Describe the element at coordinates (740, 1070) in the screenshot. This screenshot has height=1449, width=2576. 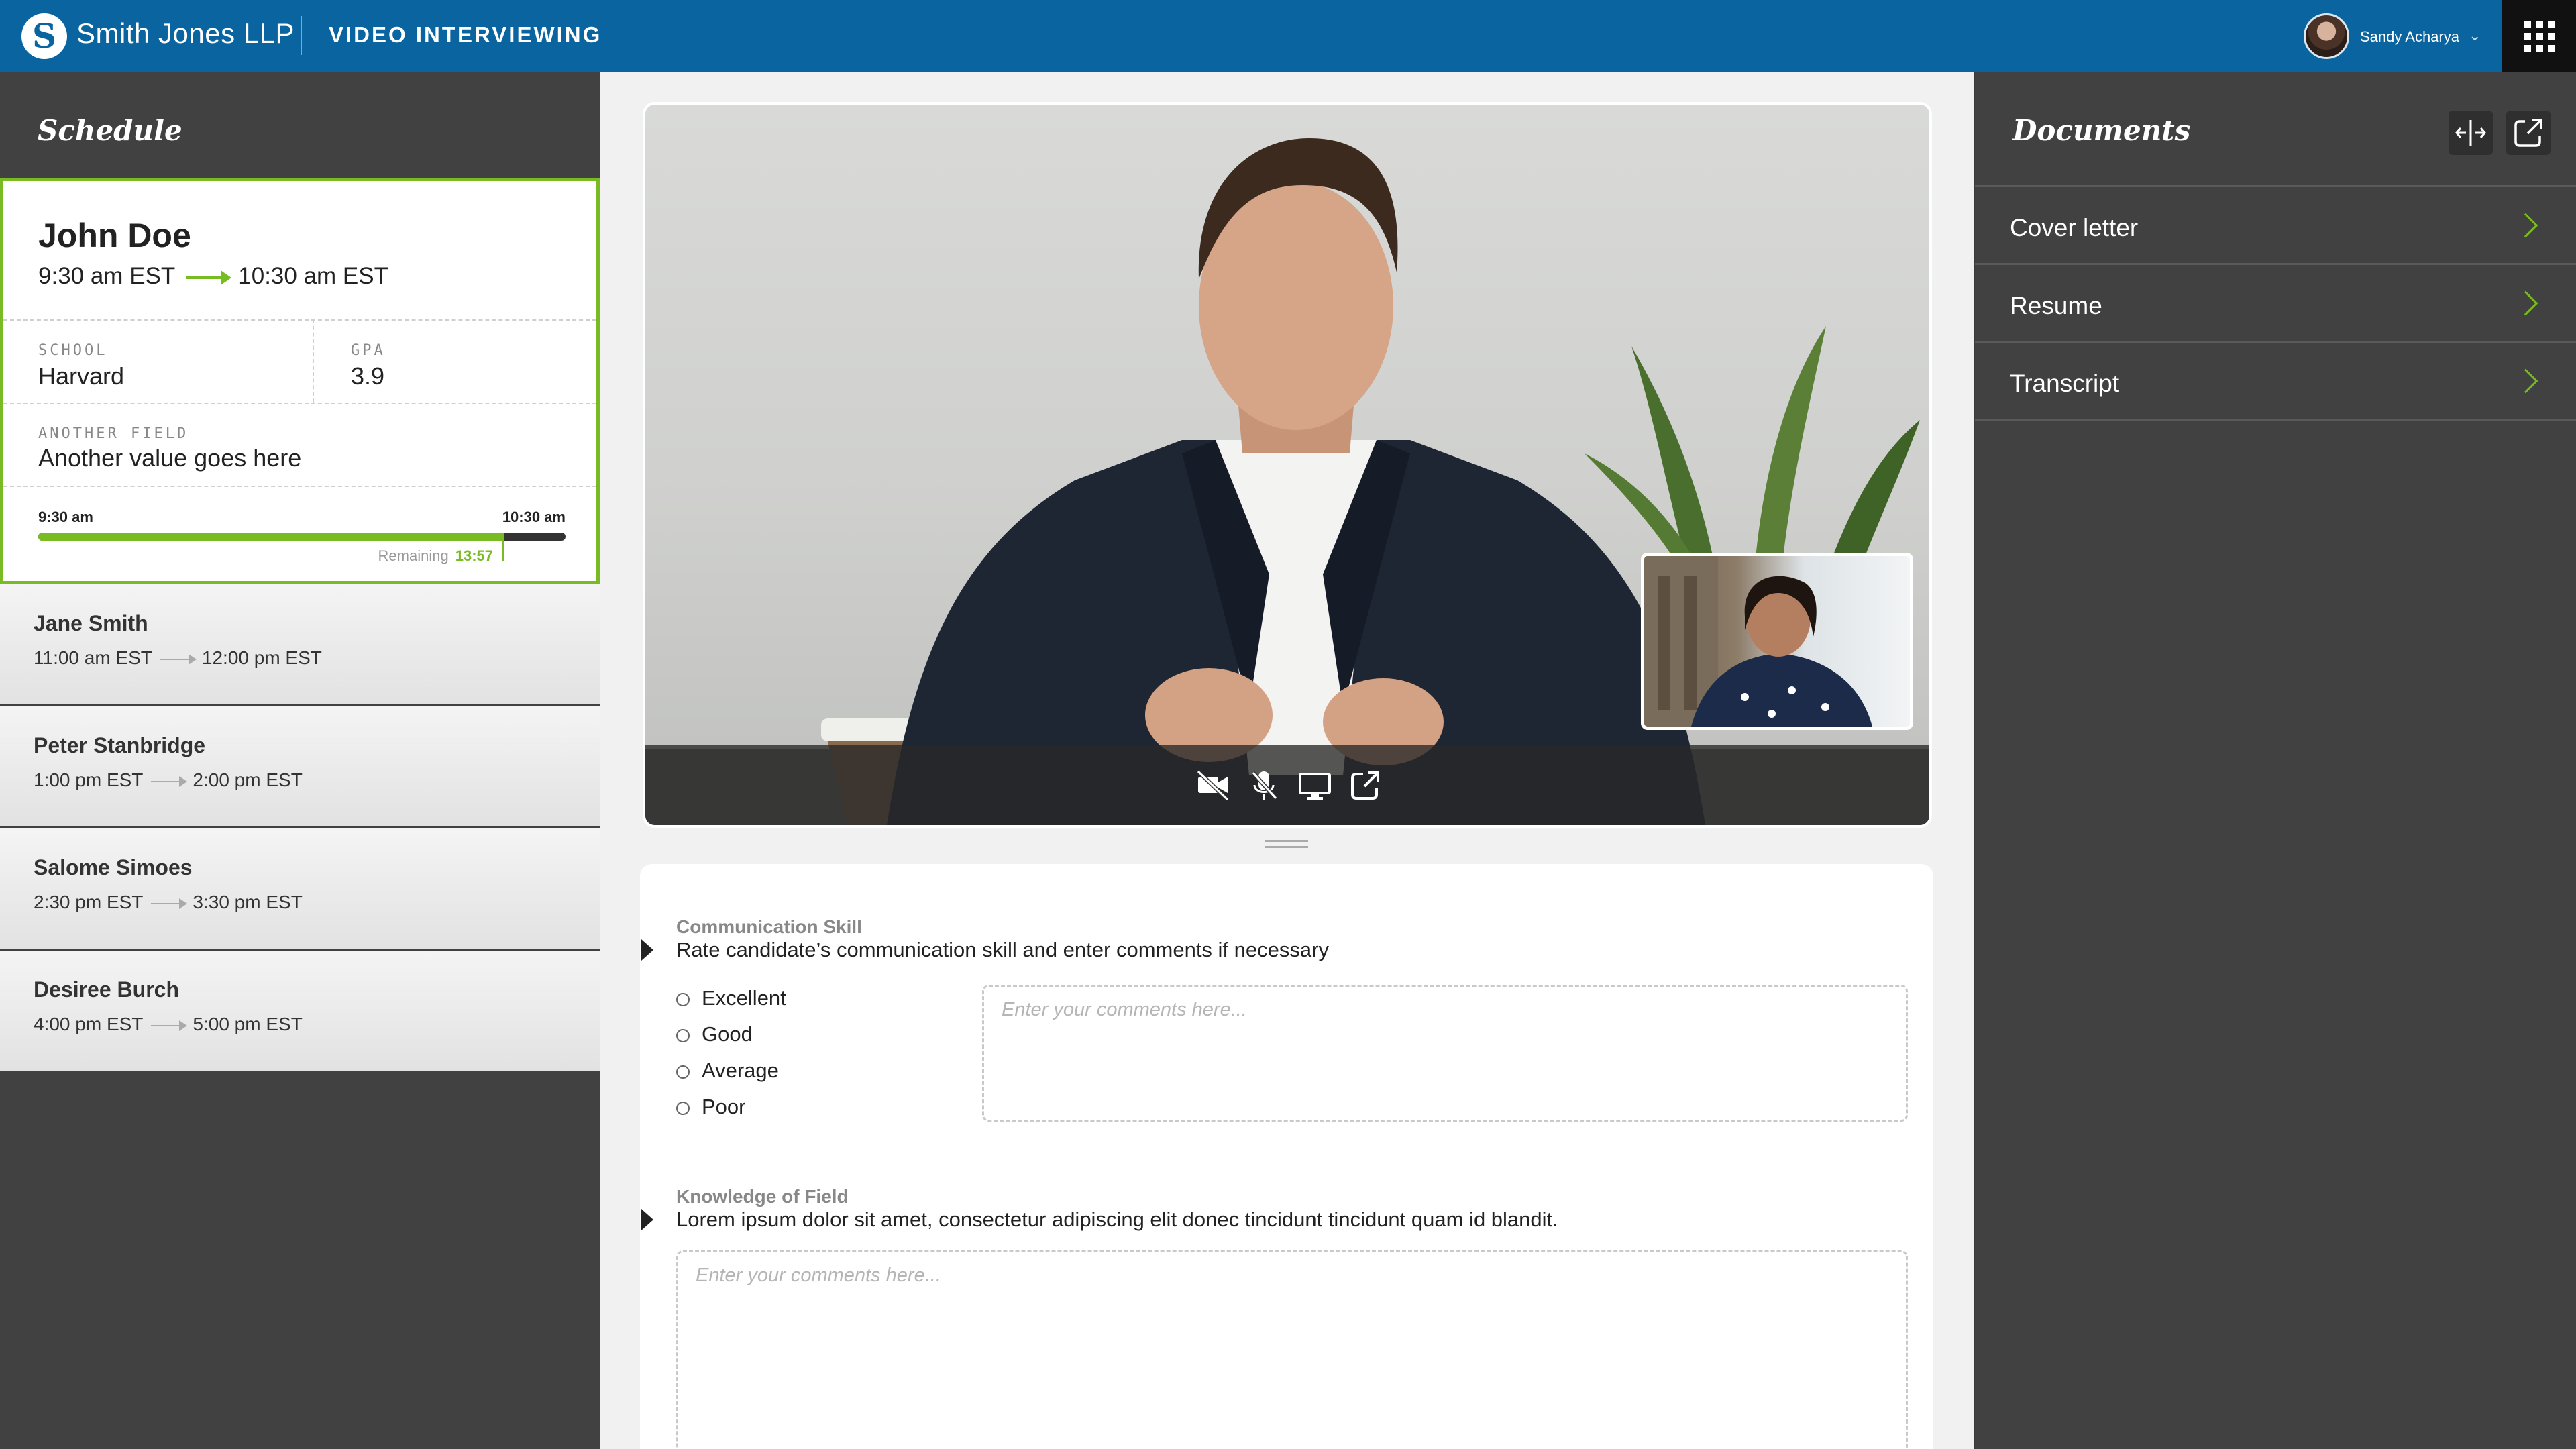
I see `rating-option-label: Average` at that location.